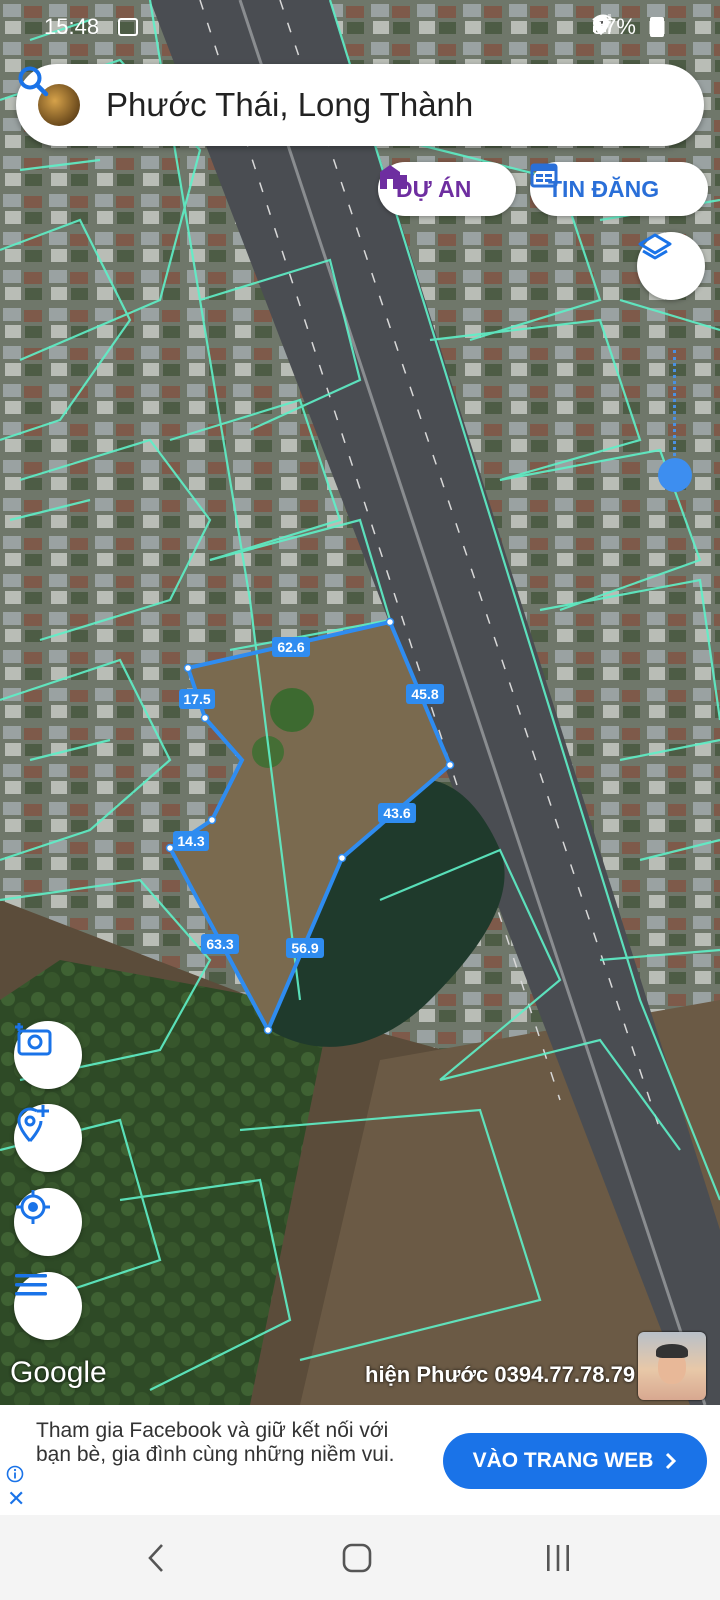 The width and height of the screenshot is (720, 1600). I want to click on measure-label-bottom: 56.9, so click(305, 948).